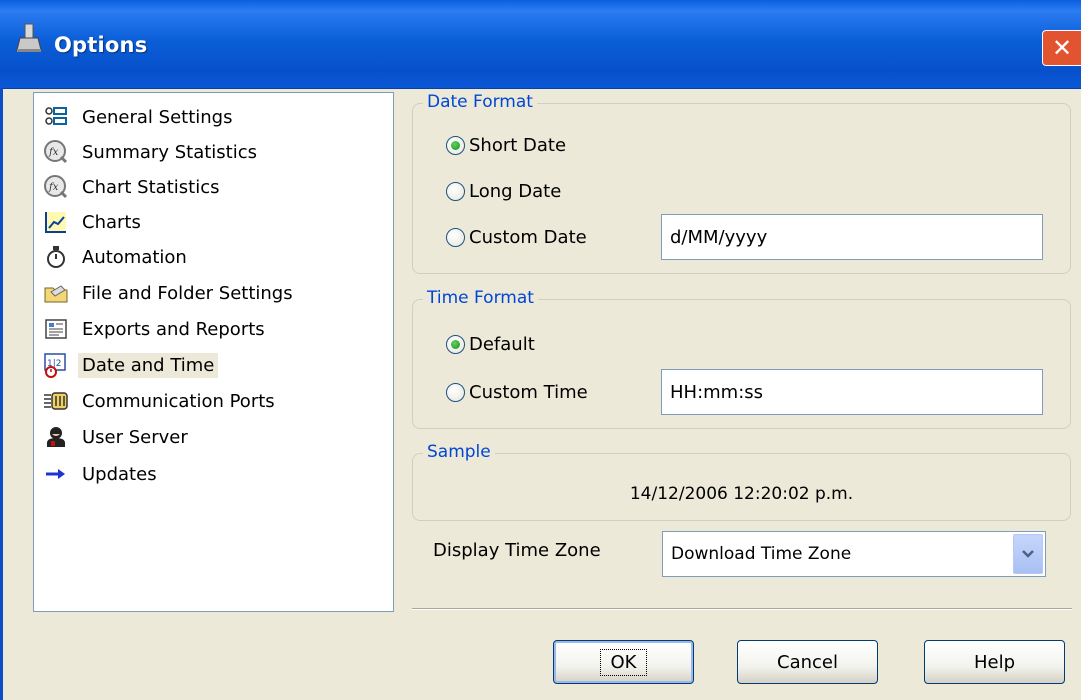  Describe the element at coordinates (741, 481) in the screenshot. I see `sample-group: Sample 14/12/2006 12:20:02 p.m.` at that location.